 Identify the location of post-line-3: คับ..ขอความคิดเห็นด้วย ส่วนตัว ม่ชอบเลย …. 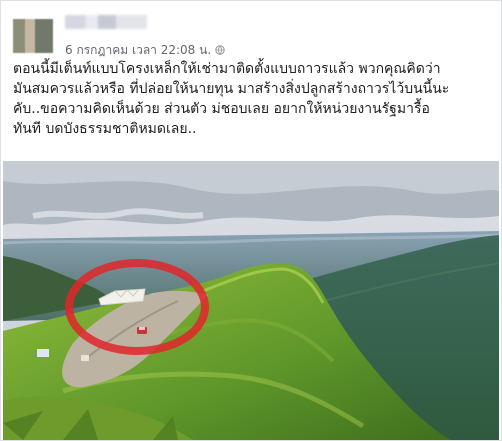
(221, 109).